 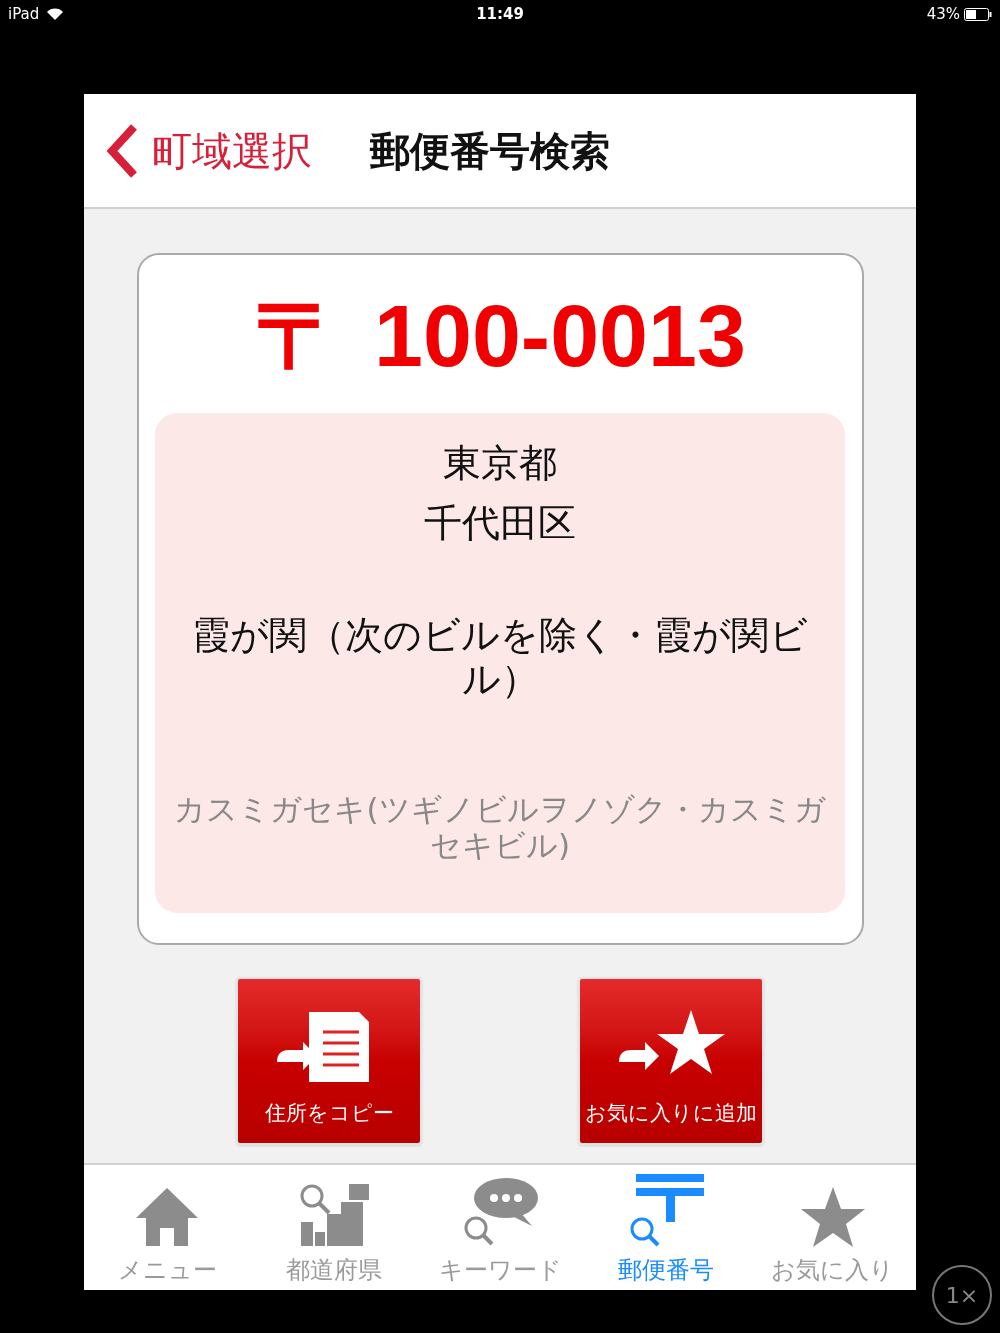 I want to click on postal-mark: 〒, so click(x=299, y=336).